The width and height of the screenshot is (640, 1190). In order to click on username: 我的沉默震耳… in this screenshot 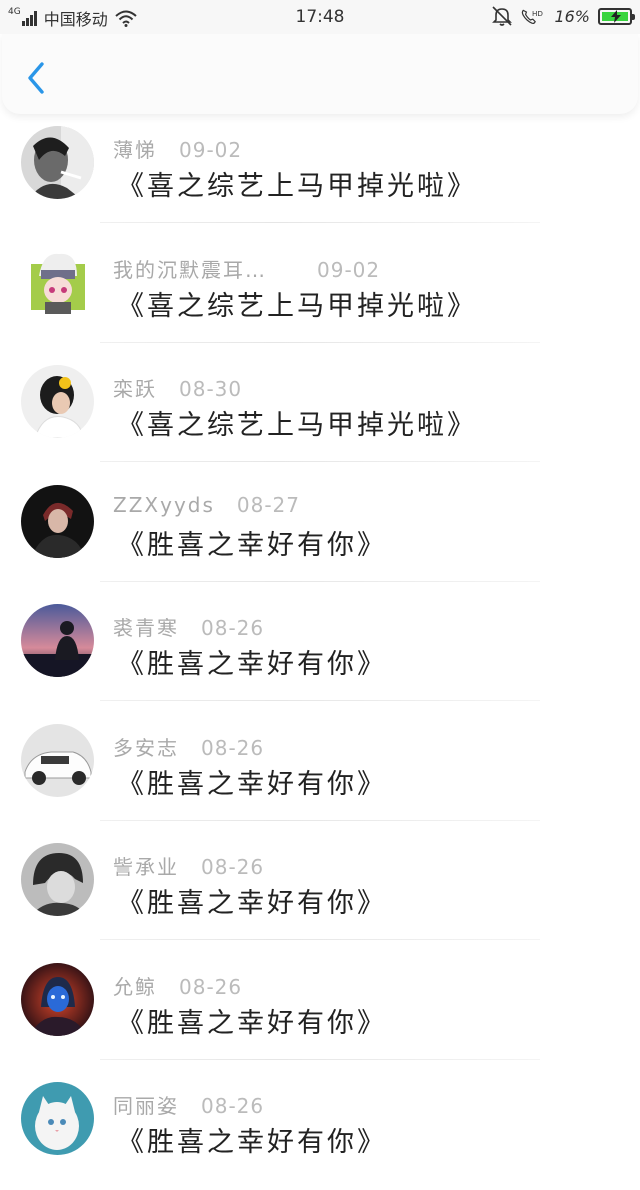, I will do `click(190, 270)`.